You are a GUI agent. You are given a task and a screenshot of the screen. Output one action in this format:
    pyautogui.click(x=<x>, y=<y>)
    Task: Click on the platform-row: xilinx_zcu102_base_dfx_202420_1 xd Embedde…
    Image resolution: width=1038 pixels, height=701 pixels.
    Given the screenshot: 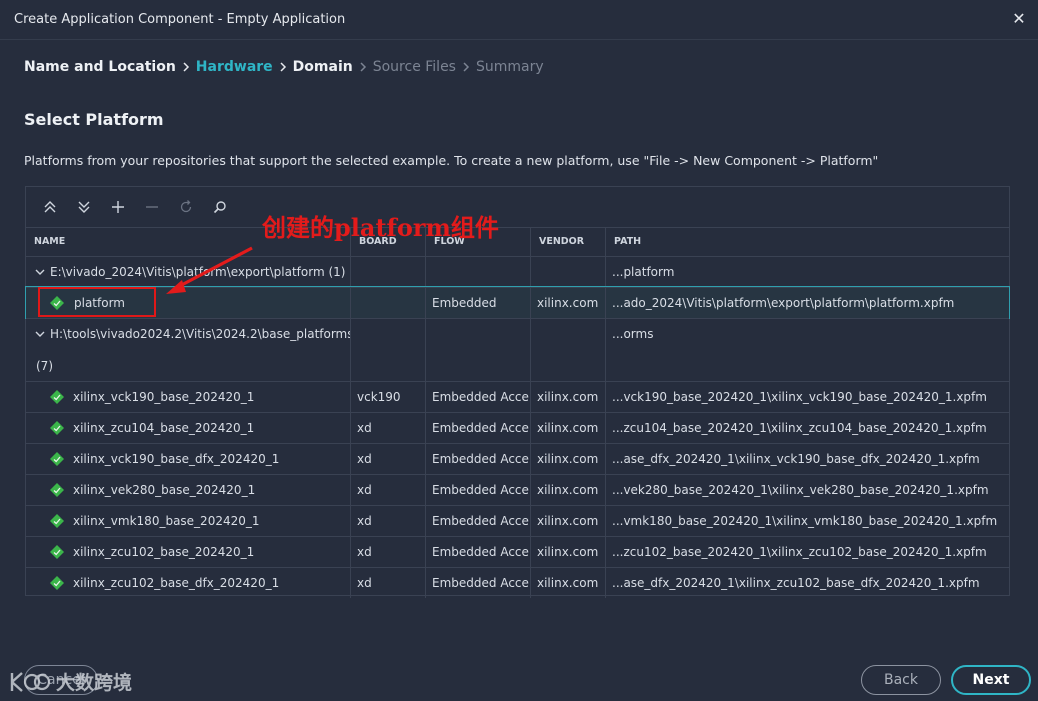 What is the action you would take?
    pyautogui.click(x=517, y=582)
    